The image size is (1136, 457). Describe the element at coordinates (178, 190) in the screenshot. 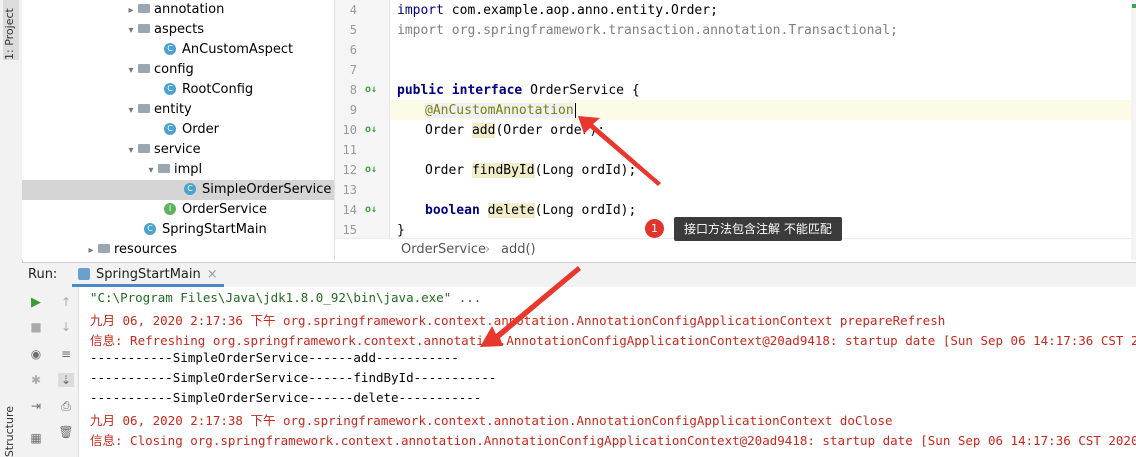

I see `tree-item-simpleorderservice: C SimpleOrderService` at that location.